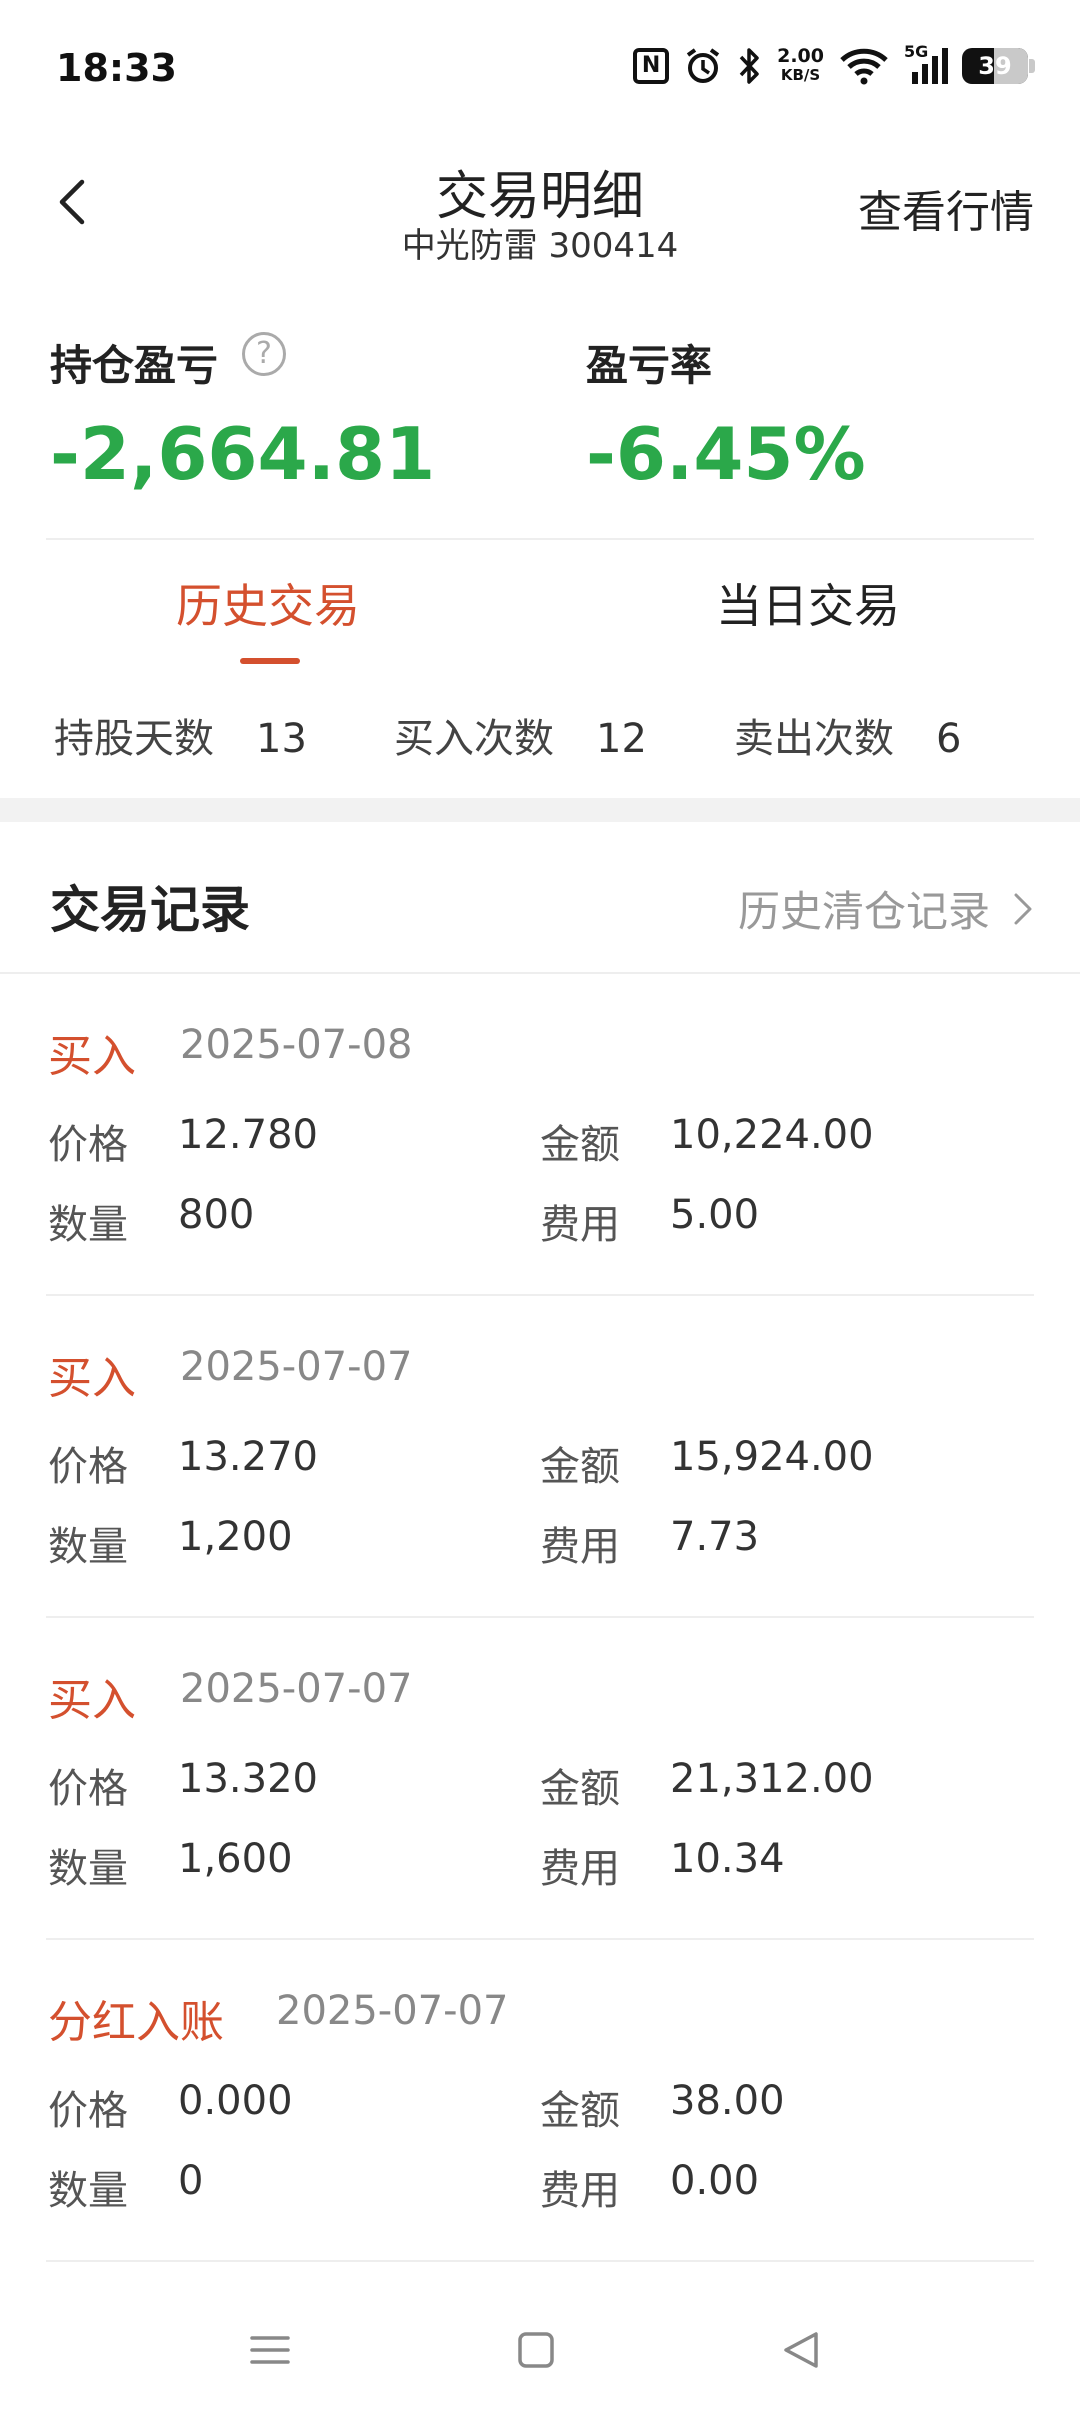 The width and height of the screenshot is (1080, 2412). I want to click on recent-apps-button, so click(270, 2350).